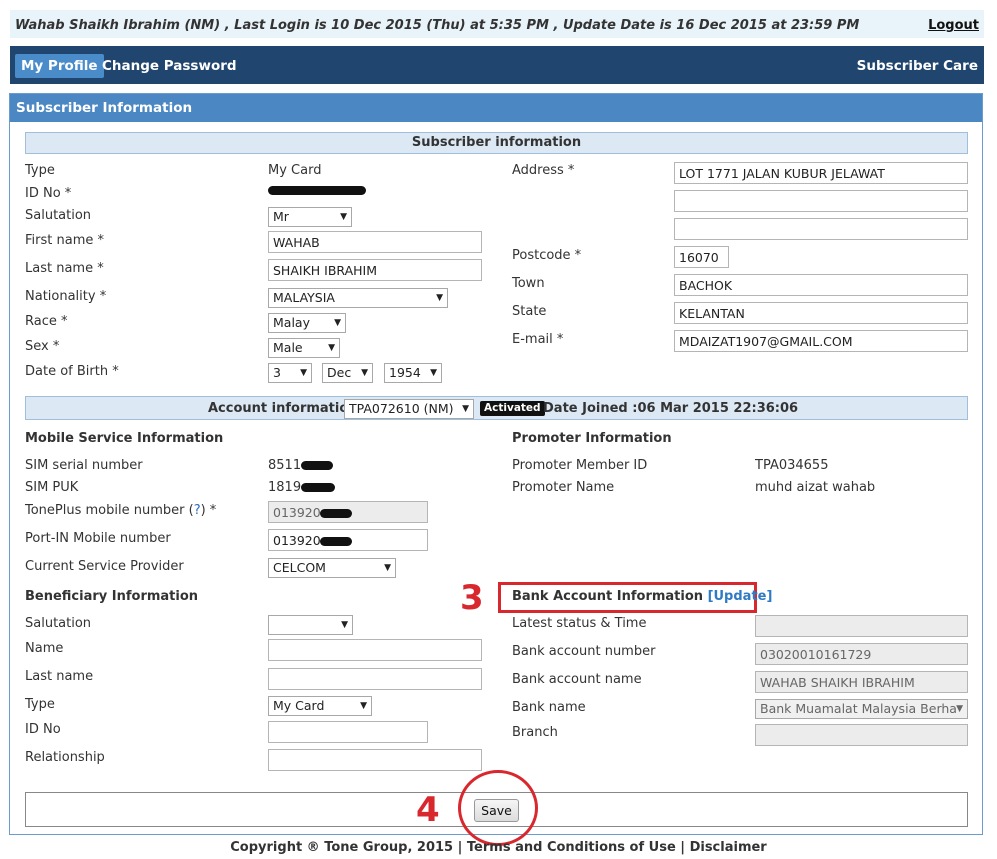 This screenshot has height=859, width=997. I want to click on town-input, so click(821, 285).